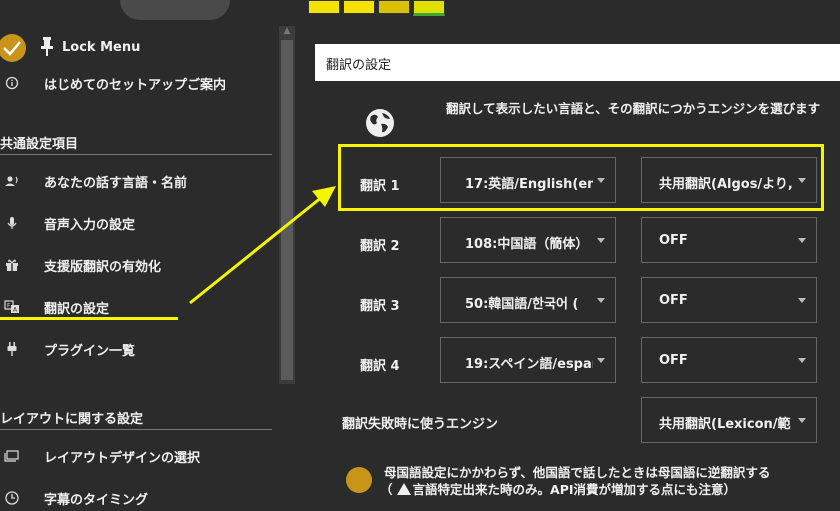 This screenshot has width=840, height=511. I want to click on decorative-shape, so click(175, 10).